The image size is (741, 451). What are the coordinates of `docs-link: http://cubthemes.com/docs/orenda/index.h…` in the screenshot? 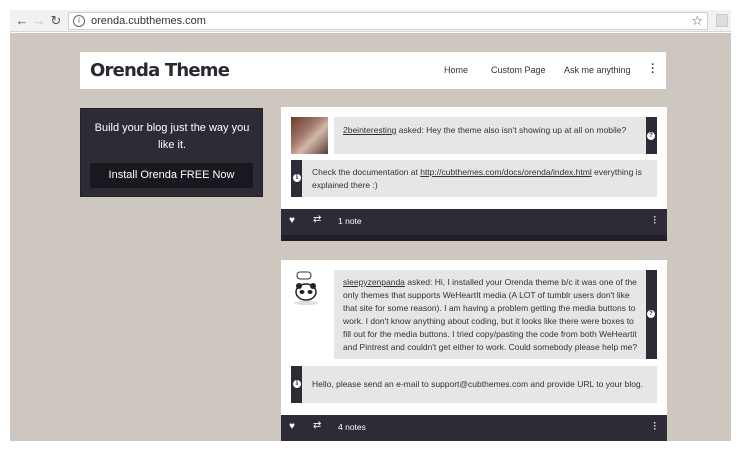 It's located at (506, 172).